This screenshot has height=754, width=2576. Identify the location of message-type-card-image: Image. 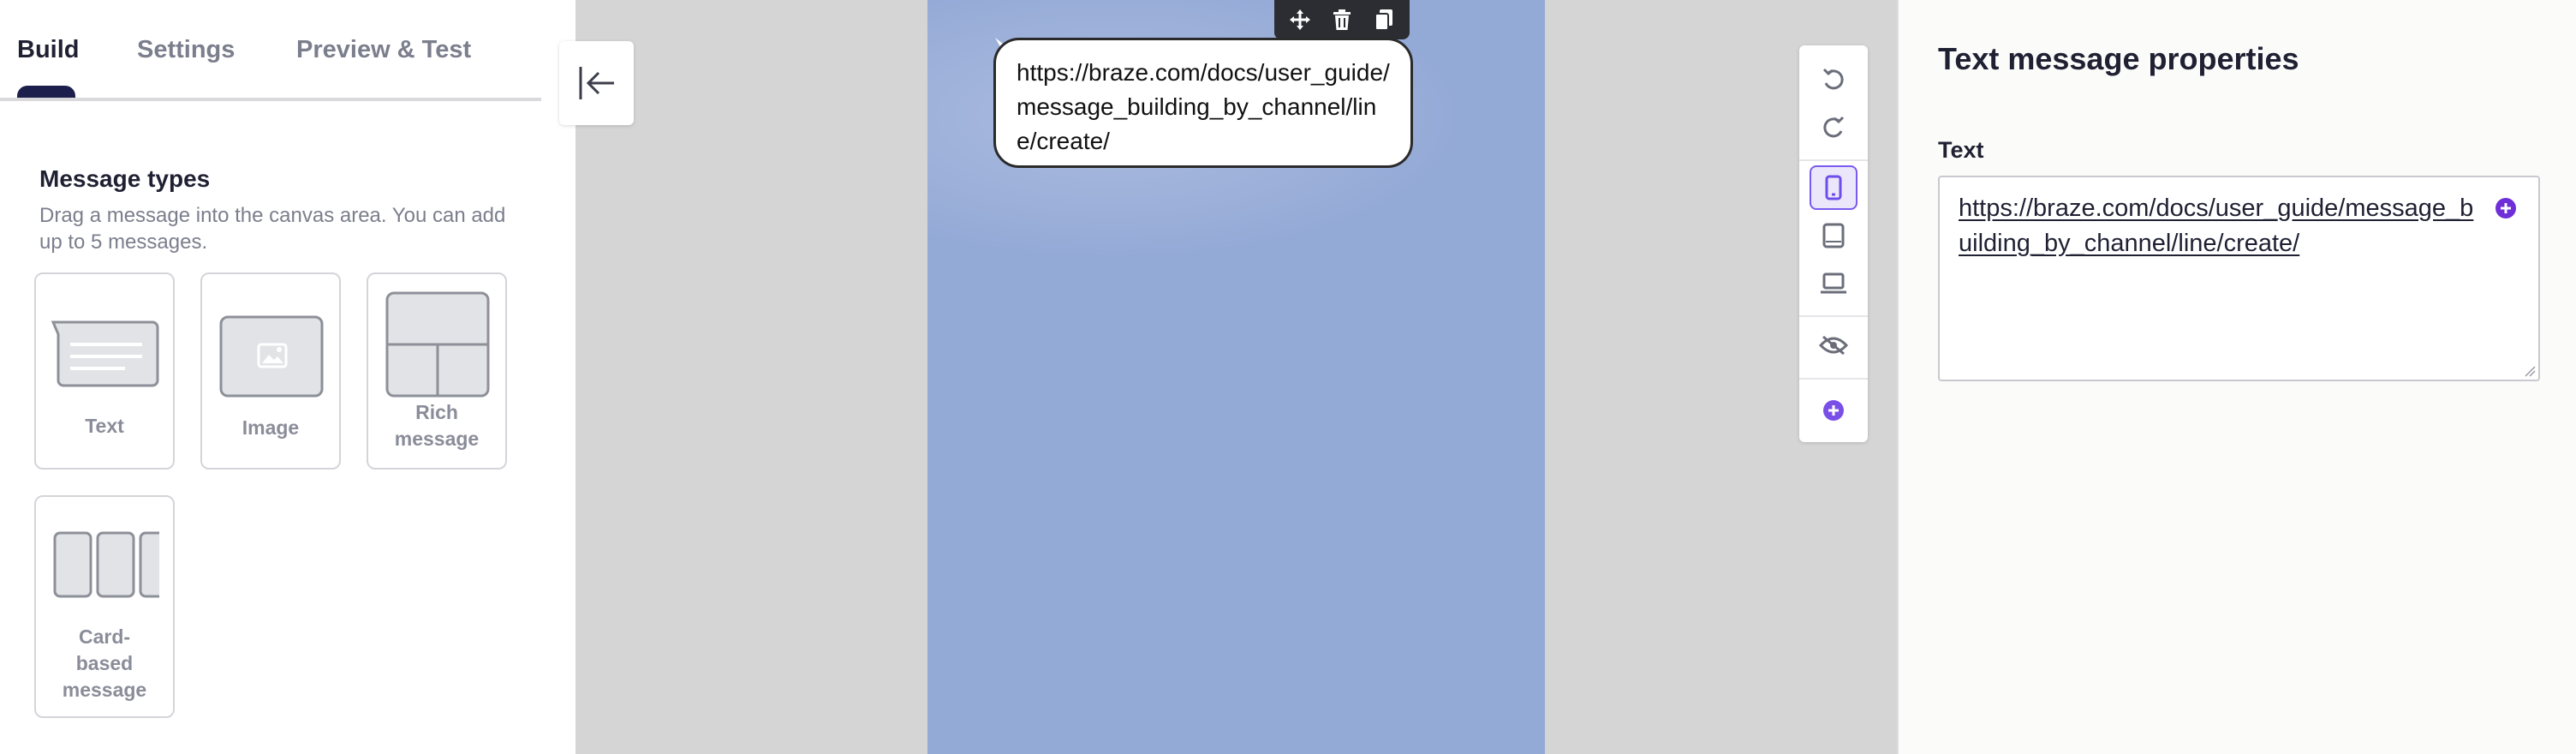
(270, 371).